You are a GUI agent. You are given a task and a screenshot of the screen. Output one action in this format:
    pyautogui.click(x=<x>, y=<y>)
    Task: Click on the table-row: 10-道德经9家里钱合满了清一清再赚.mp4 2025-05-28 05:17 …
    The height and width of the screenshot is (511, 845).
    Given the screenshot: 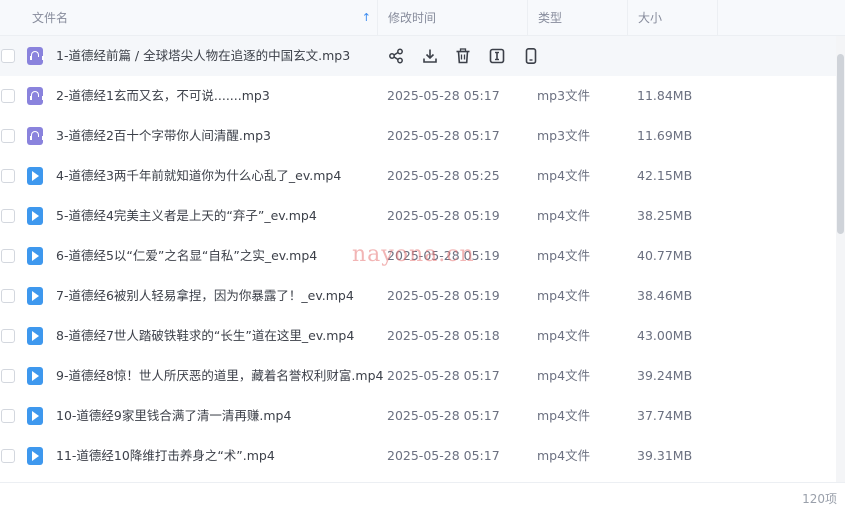 What is the action you would take?
    pyautogui.click(x=418, y=416)
    